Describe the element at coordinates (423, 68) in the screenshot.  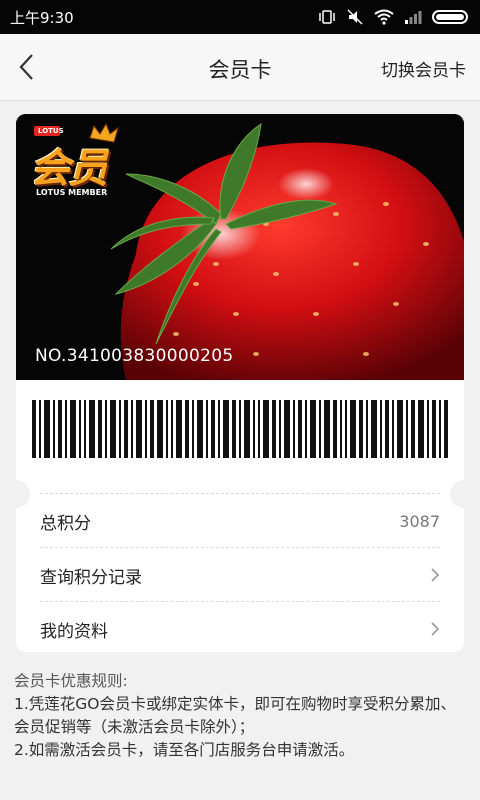
I see `switch-card-button: 切换会员卡` at that location.